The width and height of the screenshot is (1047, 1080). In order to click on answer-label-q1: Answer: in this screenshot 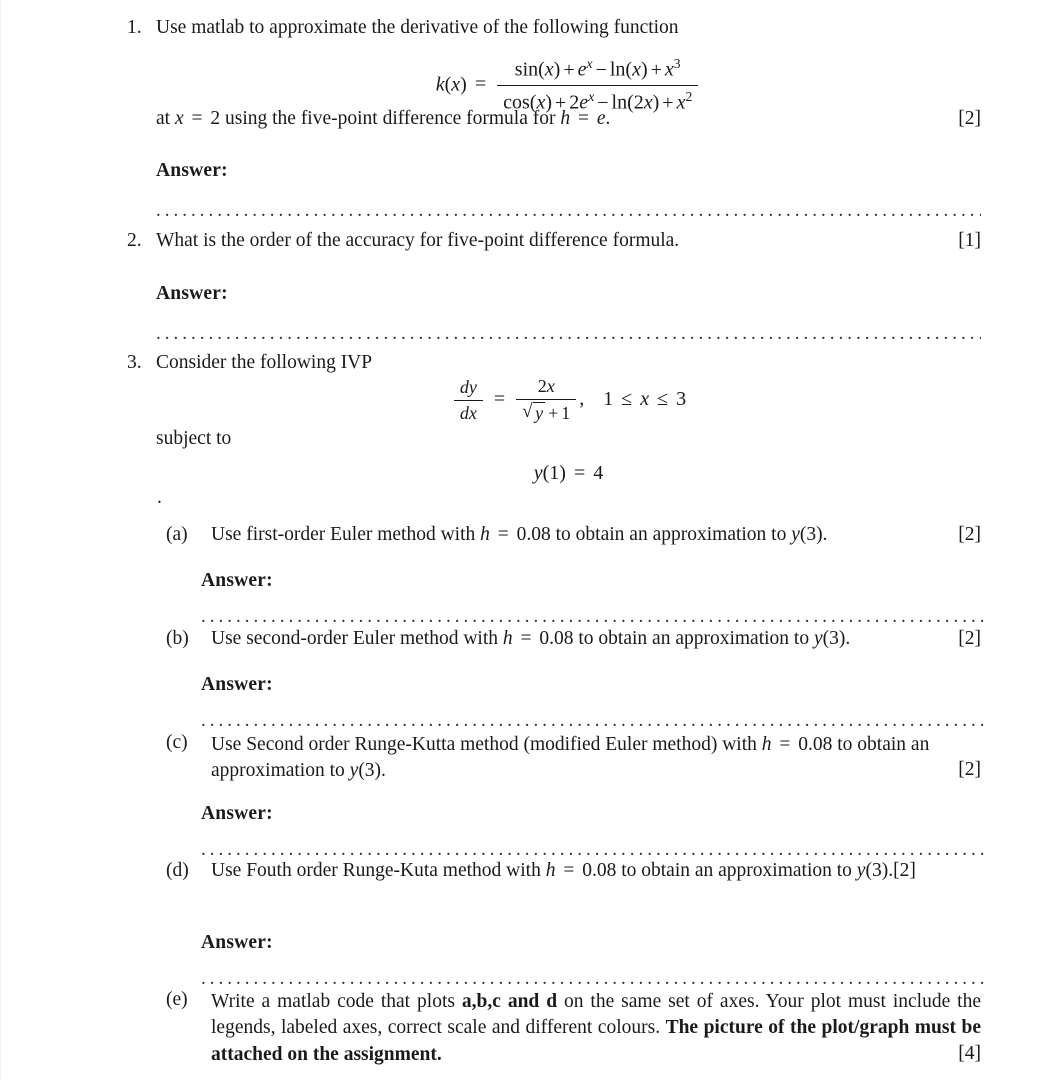, I will do `click(192, 170)`.